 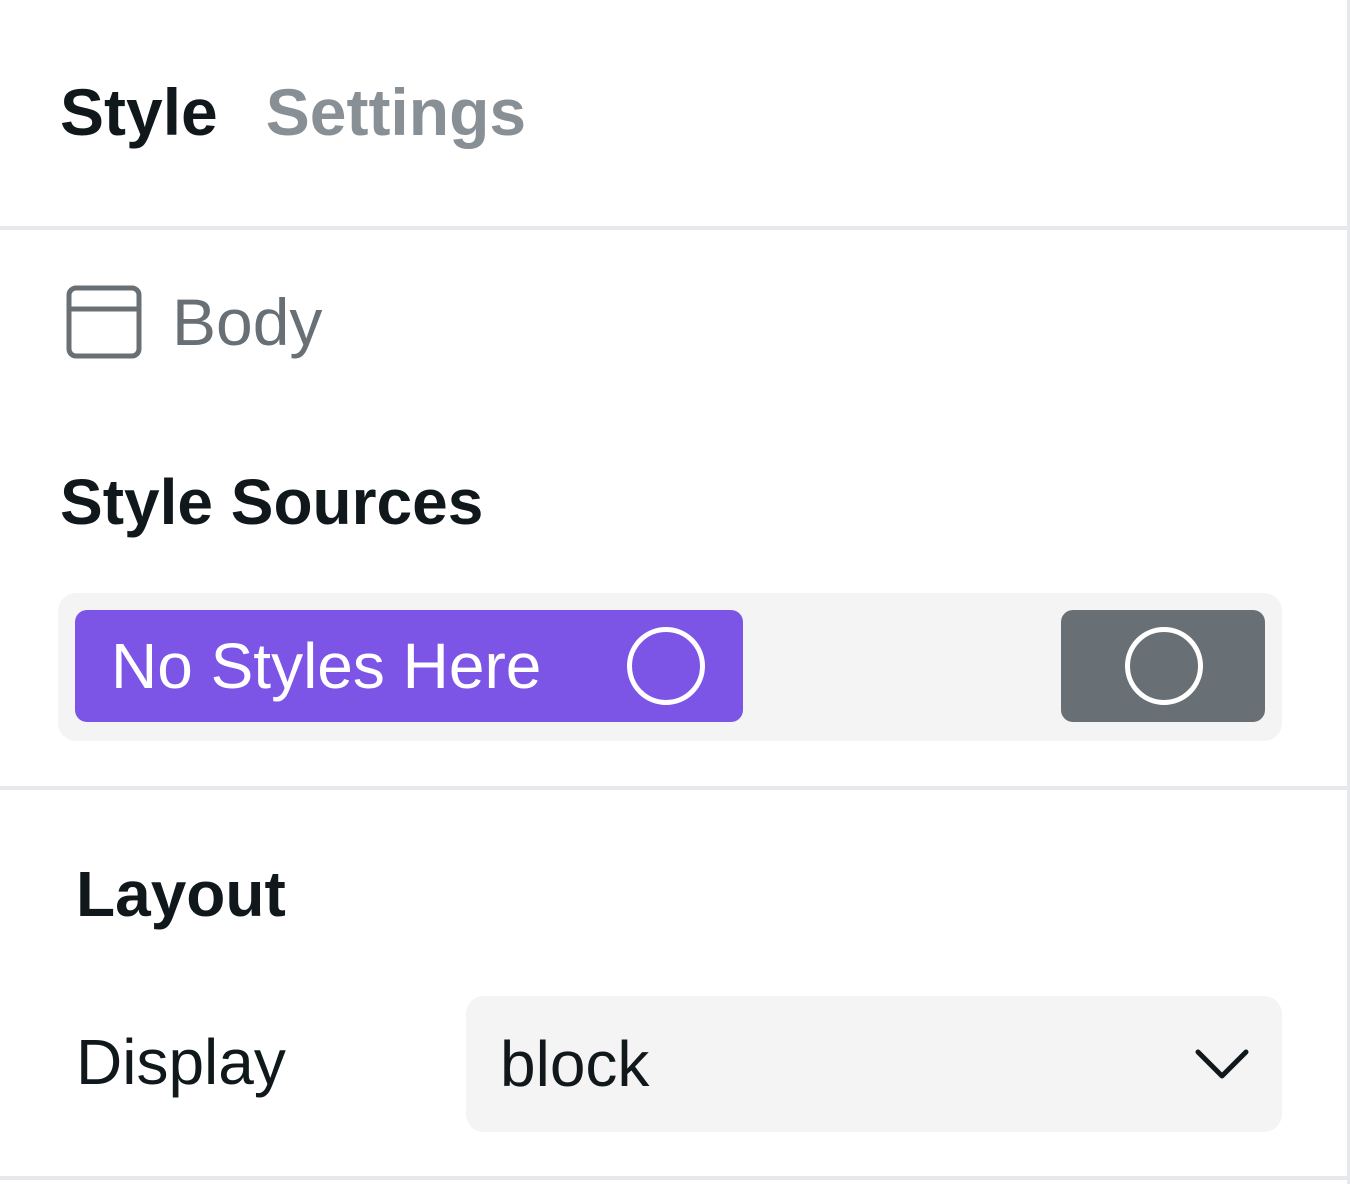 What do you see at coordinates (673, 1178) in the screenshot?
I see `bottom-divider` at bounding box center [673, 1178].